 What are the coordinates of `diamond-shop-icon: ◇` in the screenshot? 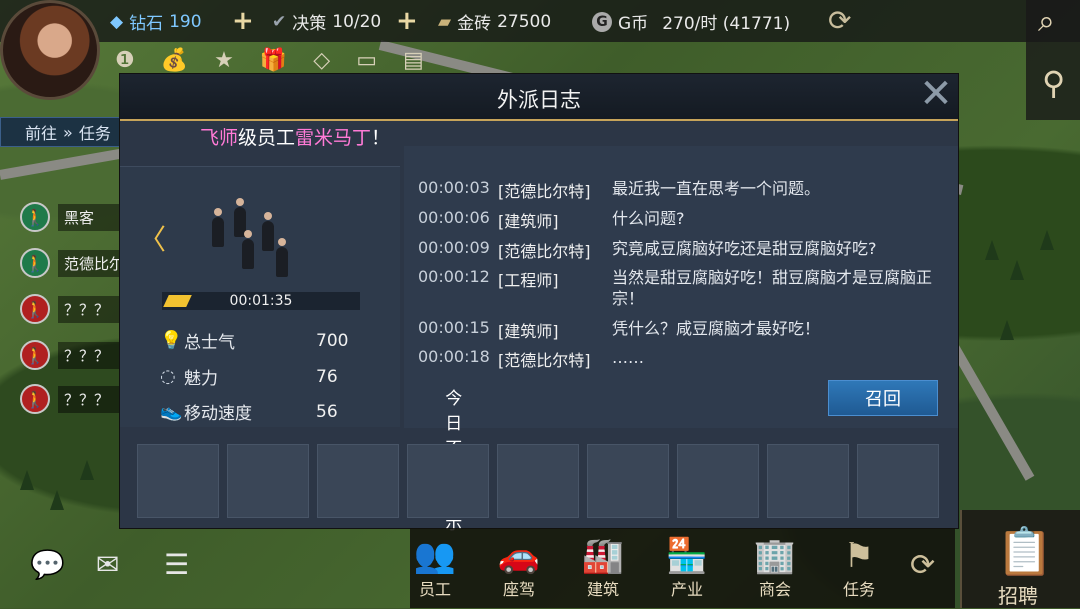 It's located at (321, 60).